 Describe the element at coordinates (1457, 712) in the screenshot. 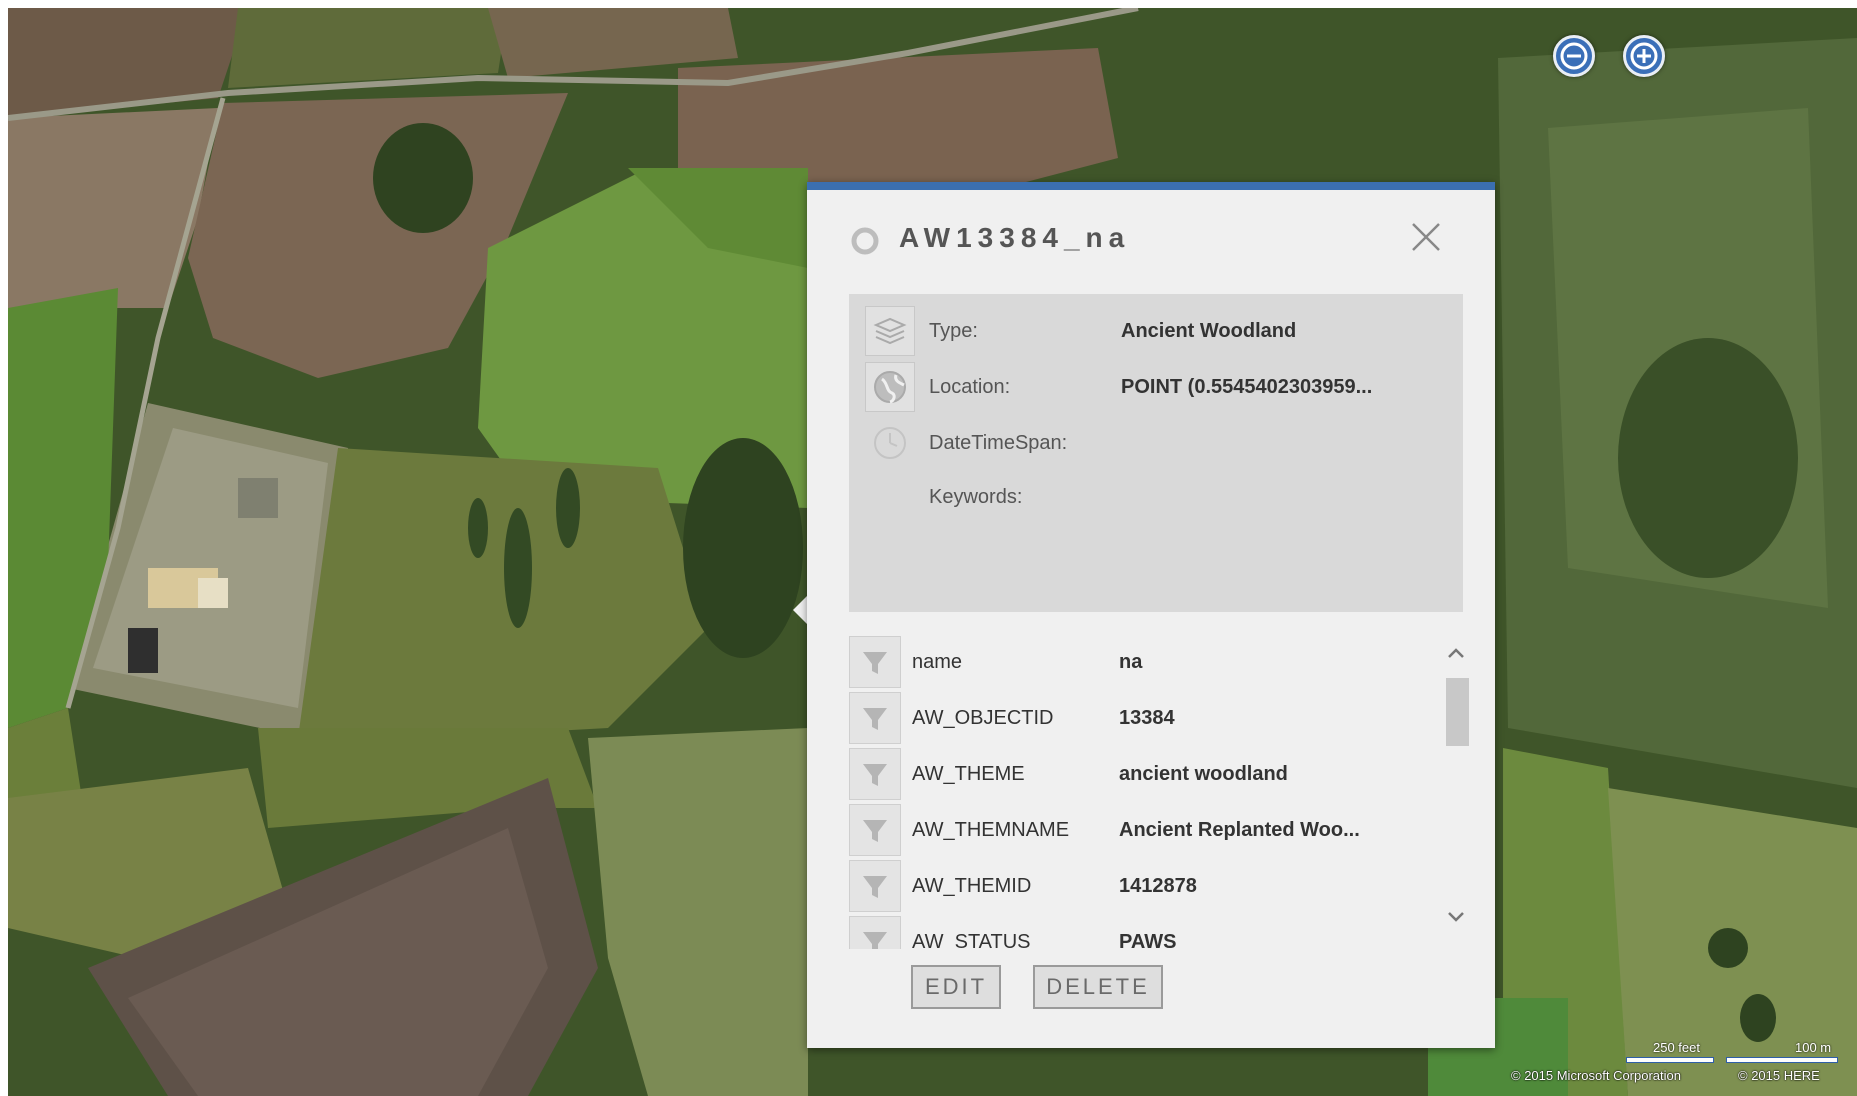

I see `scrollbar-thumb` at that location.